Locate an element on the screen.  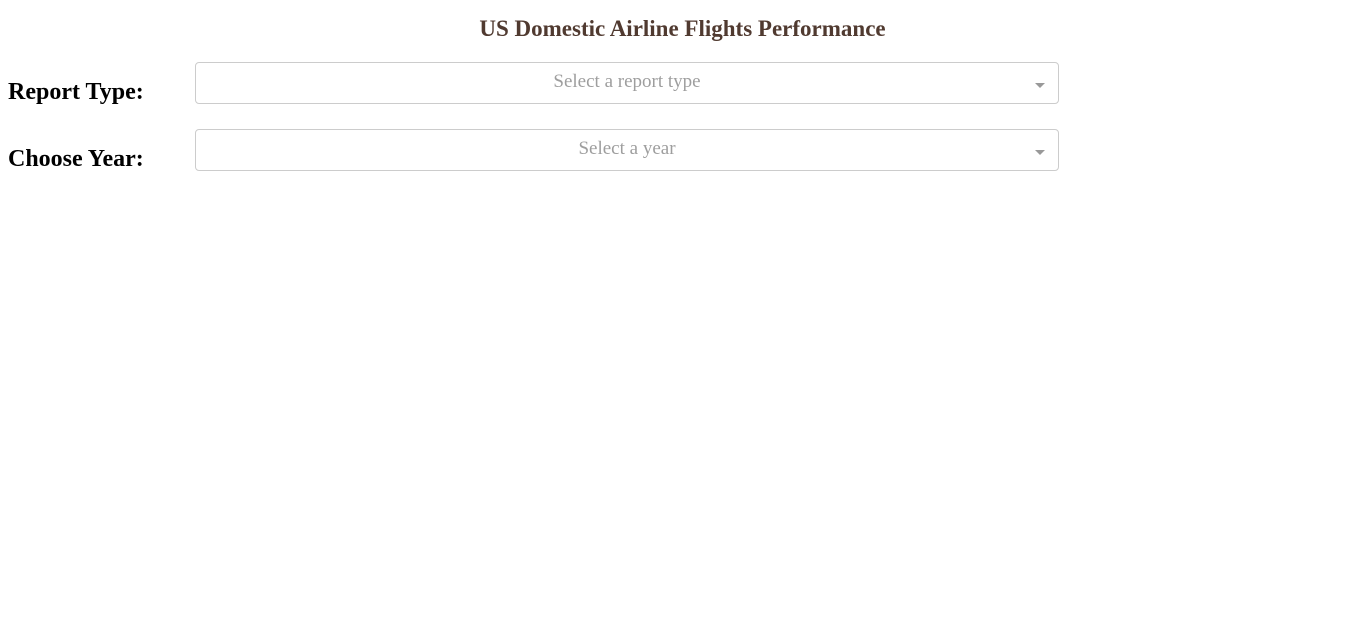
year-label: Choose Year: is located at coordinates (76, 159).